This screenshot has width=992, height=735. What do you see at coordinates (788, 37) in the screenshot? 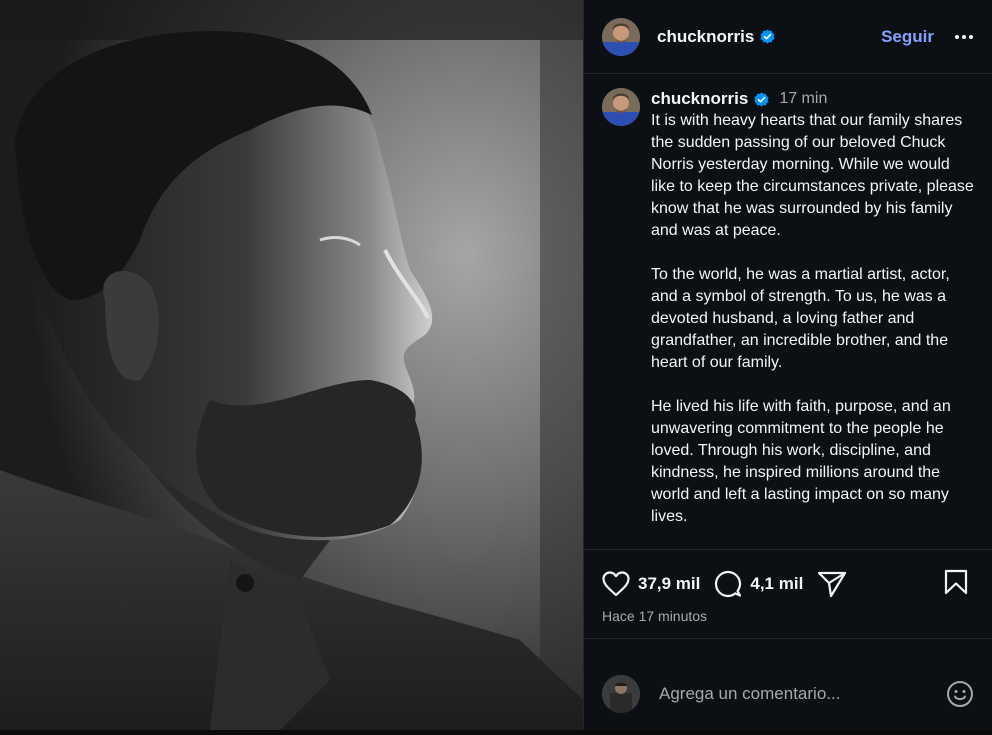
I see `post-header: chucknorris Seguir` at bounding box center [788, 37].